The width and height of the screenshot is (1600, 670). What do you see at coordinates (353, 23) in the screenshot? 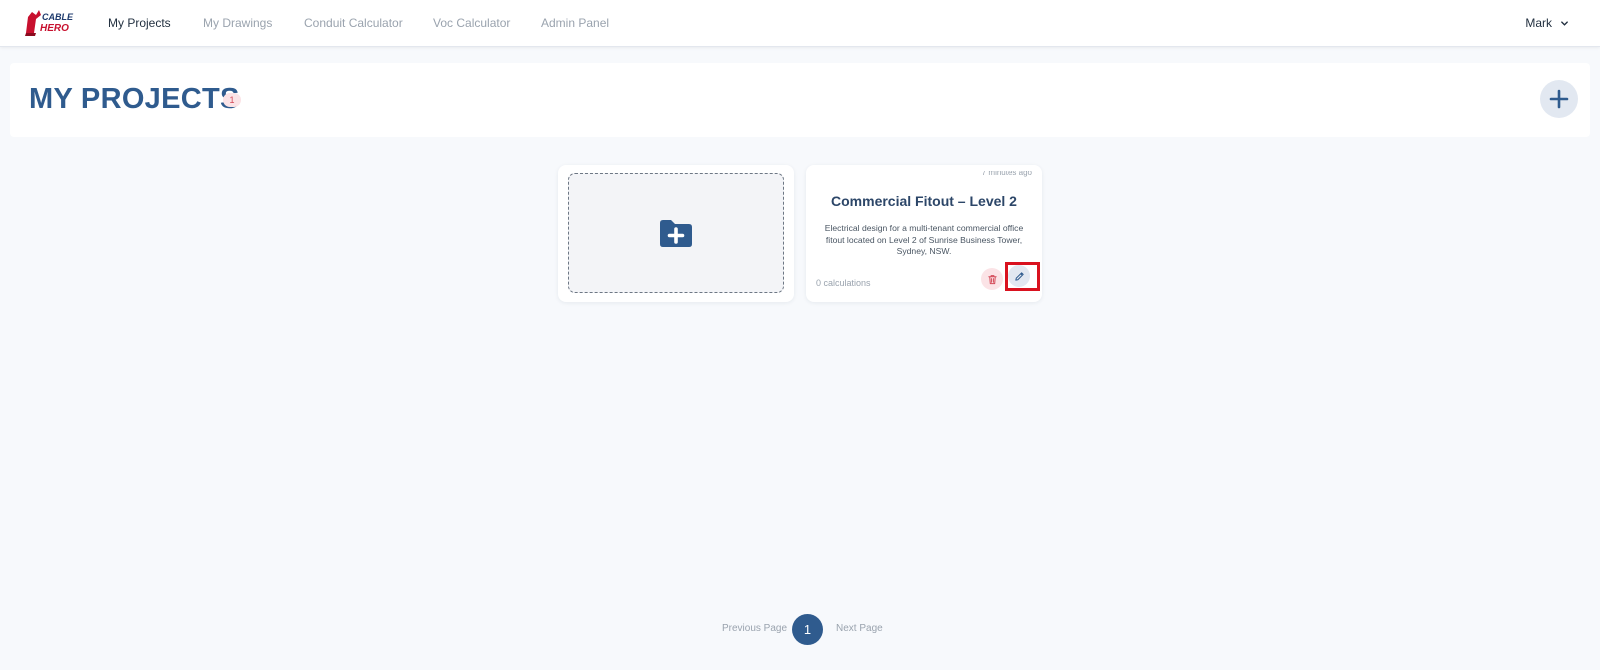
I see `nav-item-conduit-calculator: Conduit Calculator` at bounding box center [353, 23].